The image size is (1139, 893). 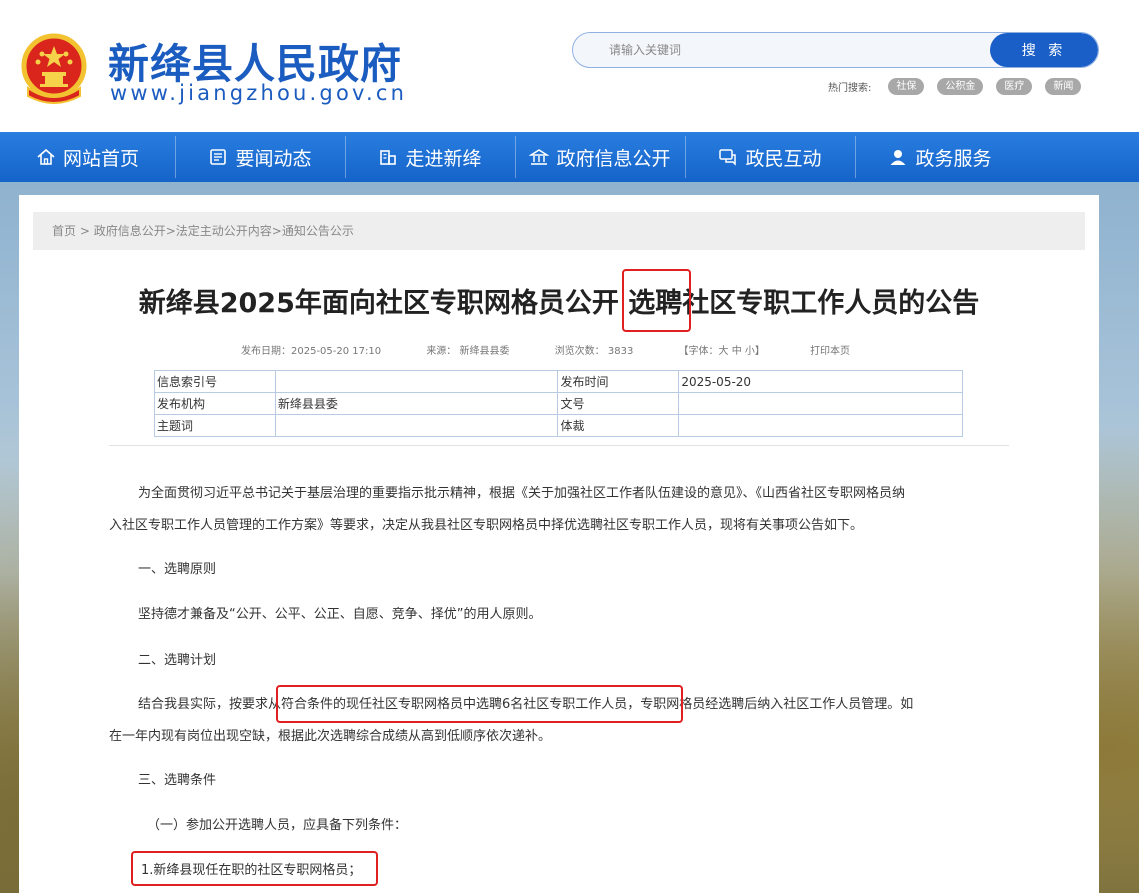 I want to click on hot-search-label: 热门搜索:, so click(x=850, y=88).